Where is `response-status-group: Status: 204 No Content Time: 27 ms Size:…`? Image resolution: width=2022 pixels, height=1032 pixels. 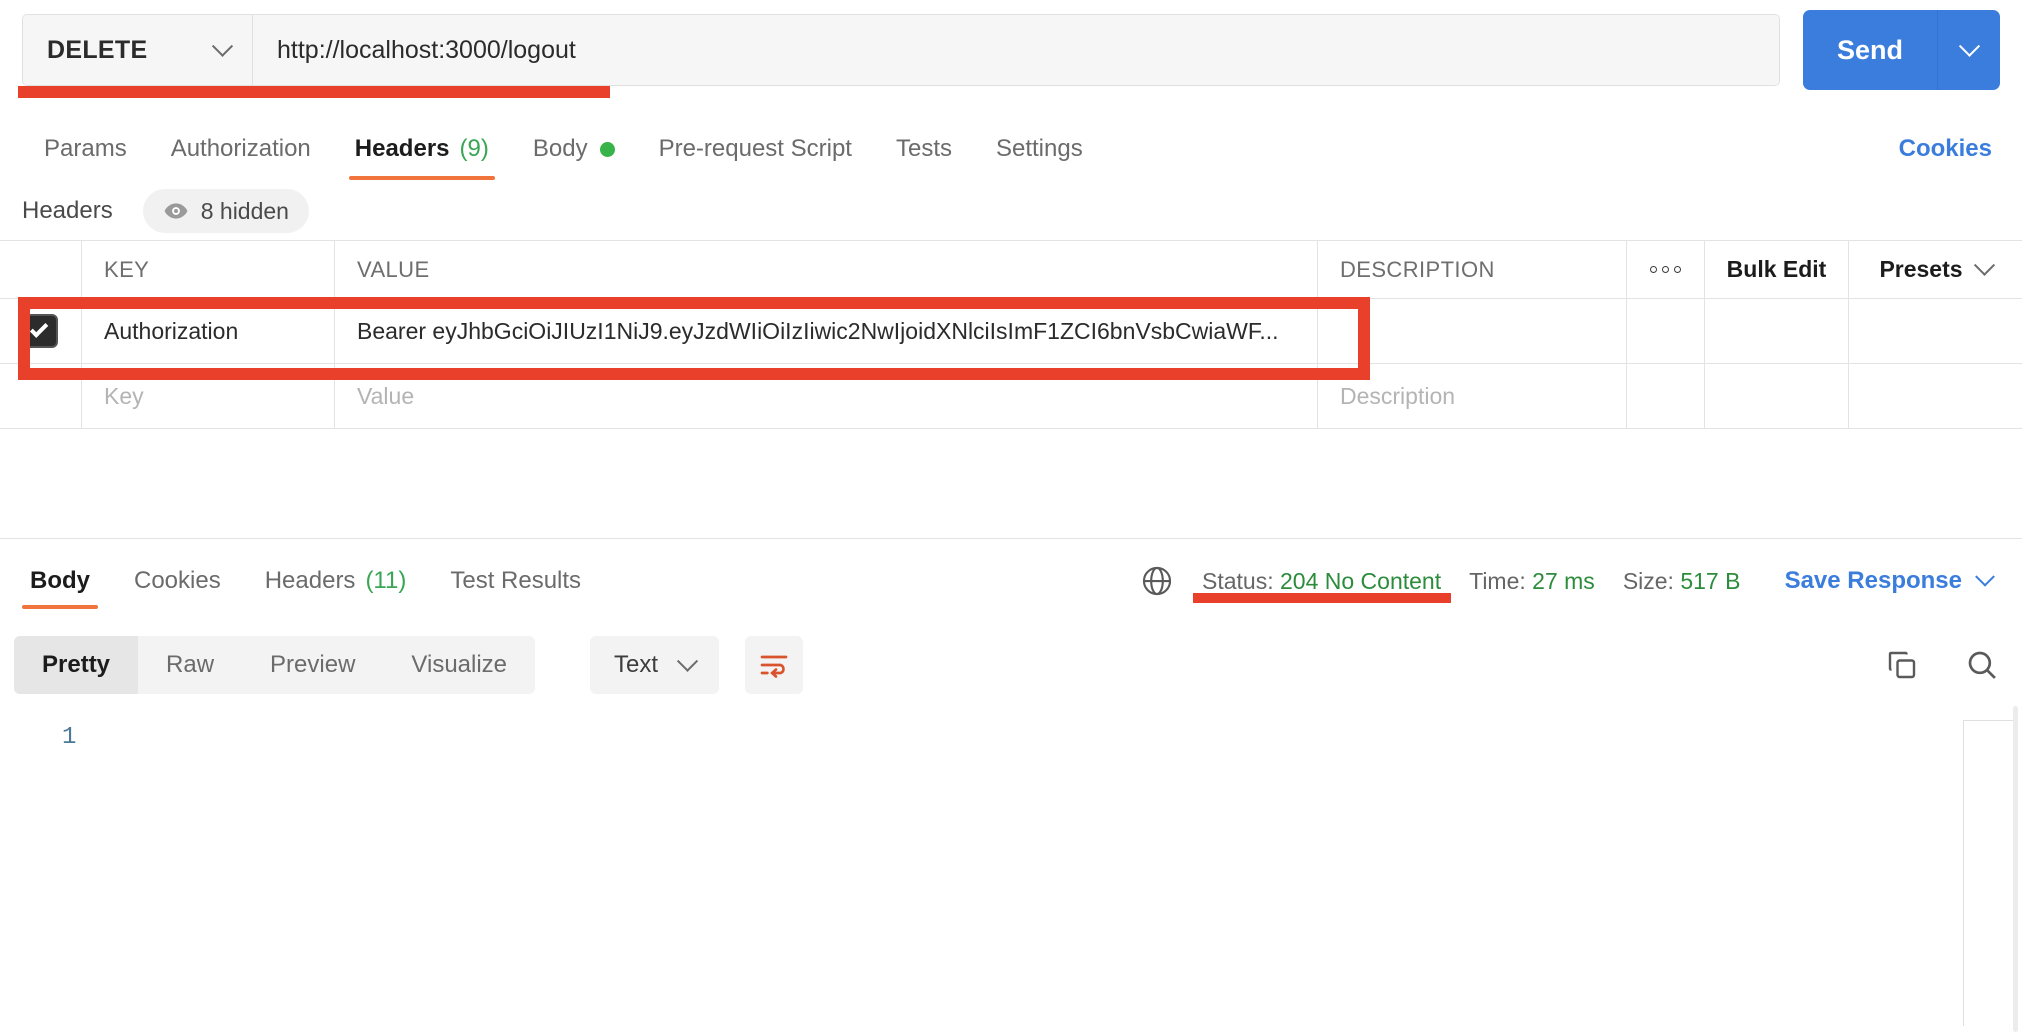 response-status-group: Status: 204 No Content Time: 27 ms Size:… is located at coordinates (1440, 581).